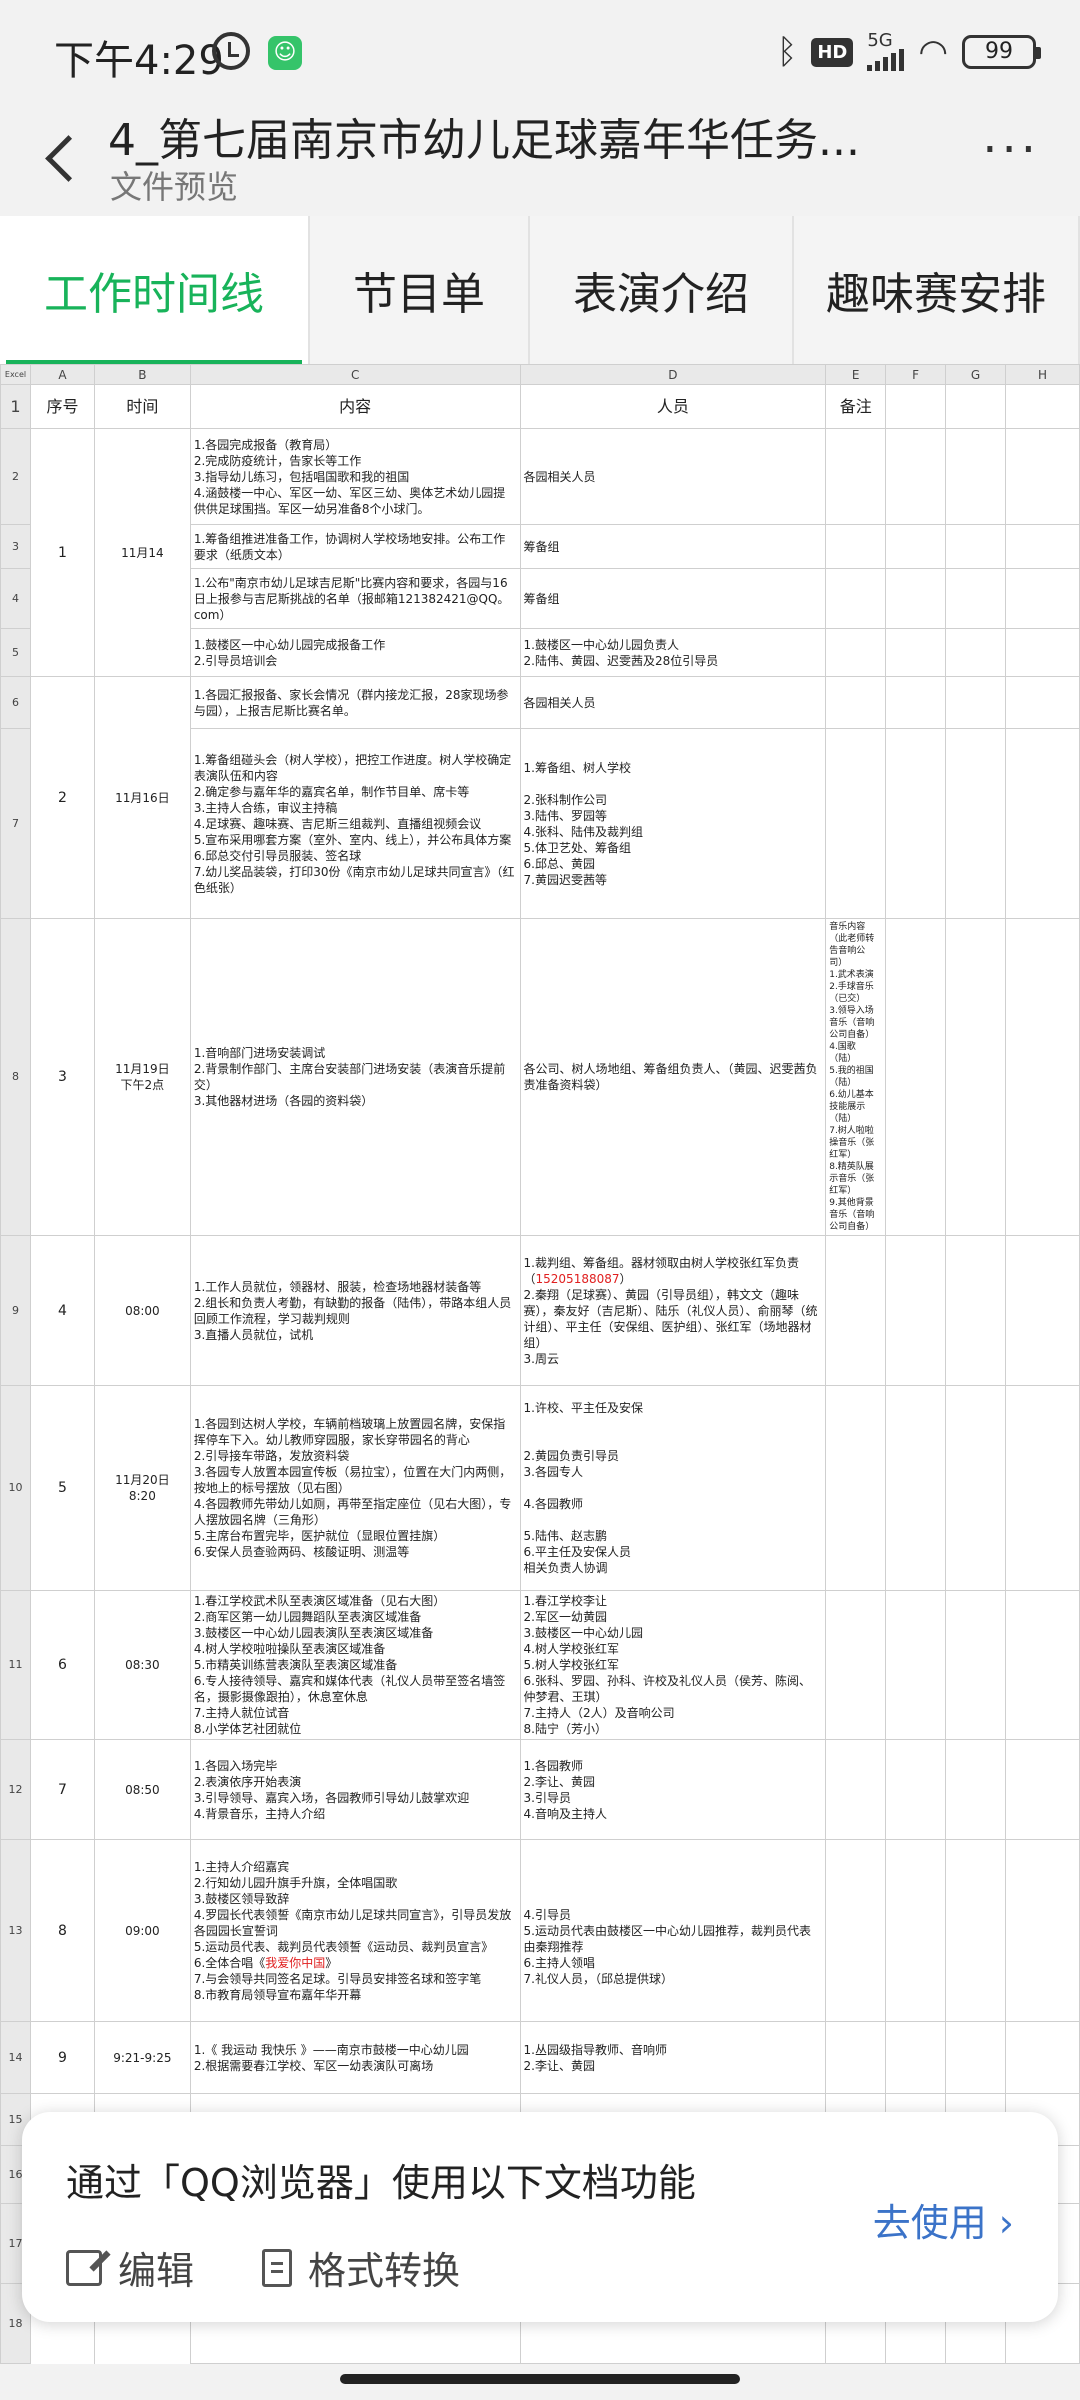 The image size is (1080, 2400). What do you see at coordinates (142, 797) in the screenshot?
I see `cell-time: 11月16日` at bounding box center [142, 797].